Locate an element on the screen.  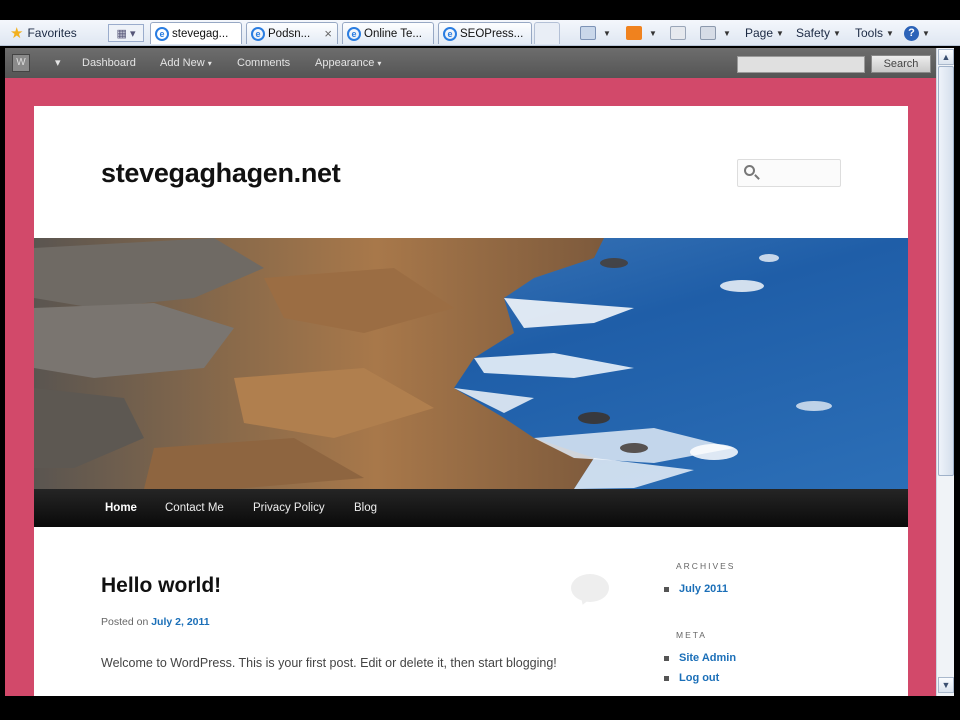
post-meta-prefix: Posted on is located at coordinates (125, 622).